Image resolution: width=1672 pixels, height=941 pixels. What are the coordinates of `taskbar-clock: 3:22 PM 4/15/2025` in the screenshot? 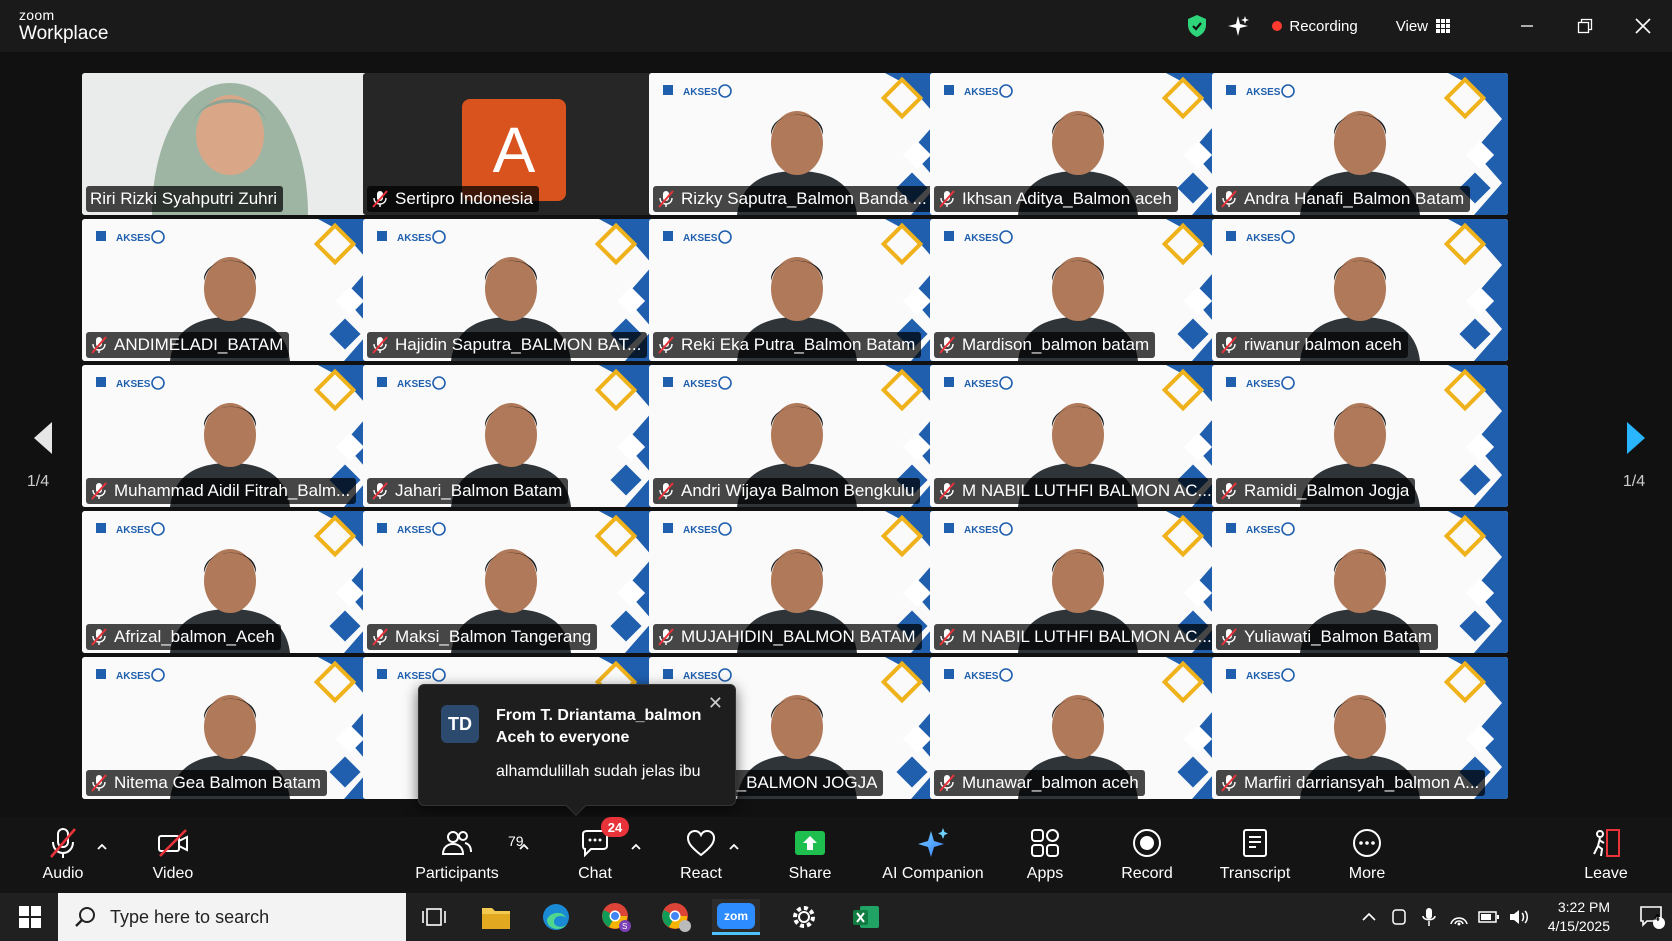 It's located at (1579, 917).